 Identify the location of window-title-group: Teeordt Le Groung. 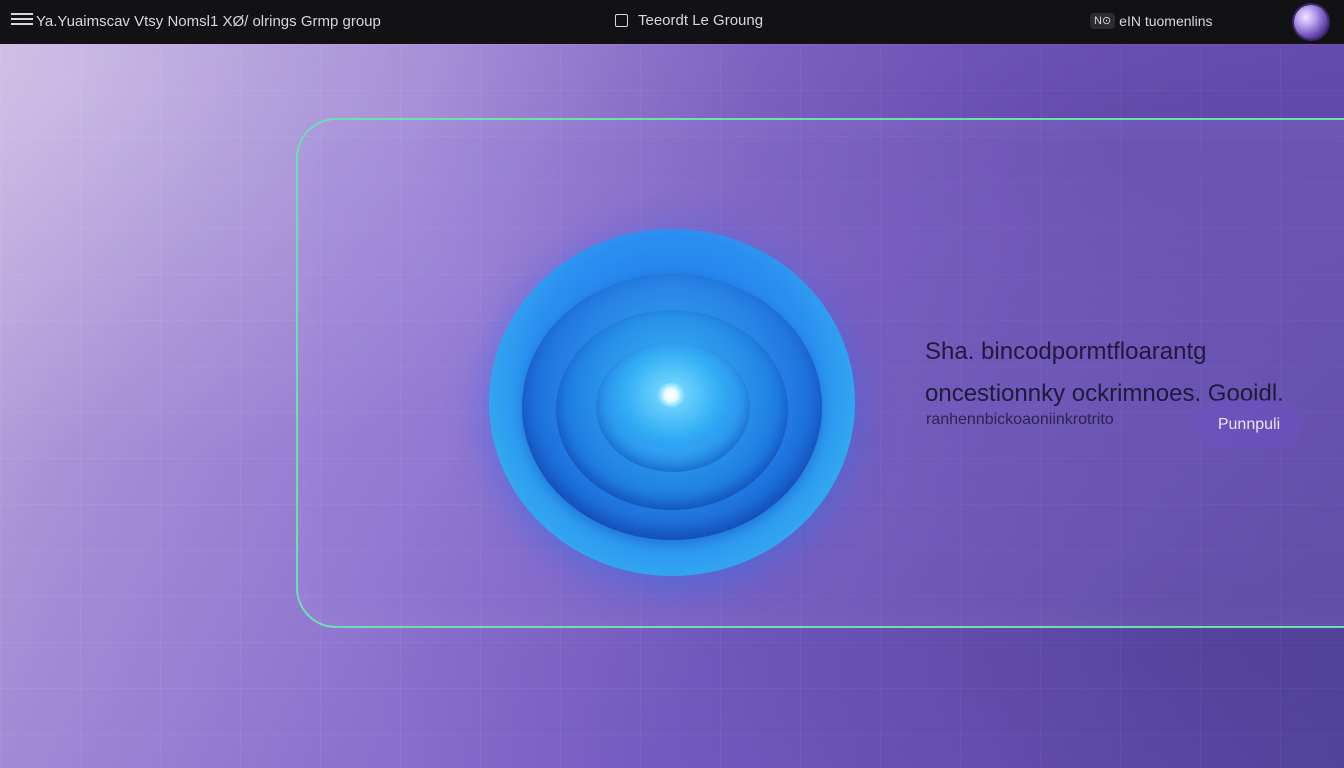
(689, 20).